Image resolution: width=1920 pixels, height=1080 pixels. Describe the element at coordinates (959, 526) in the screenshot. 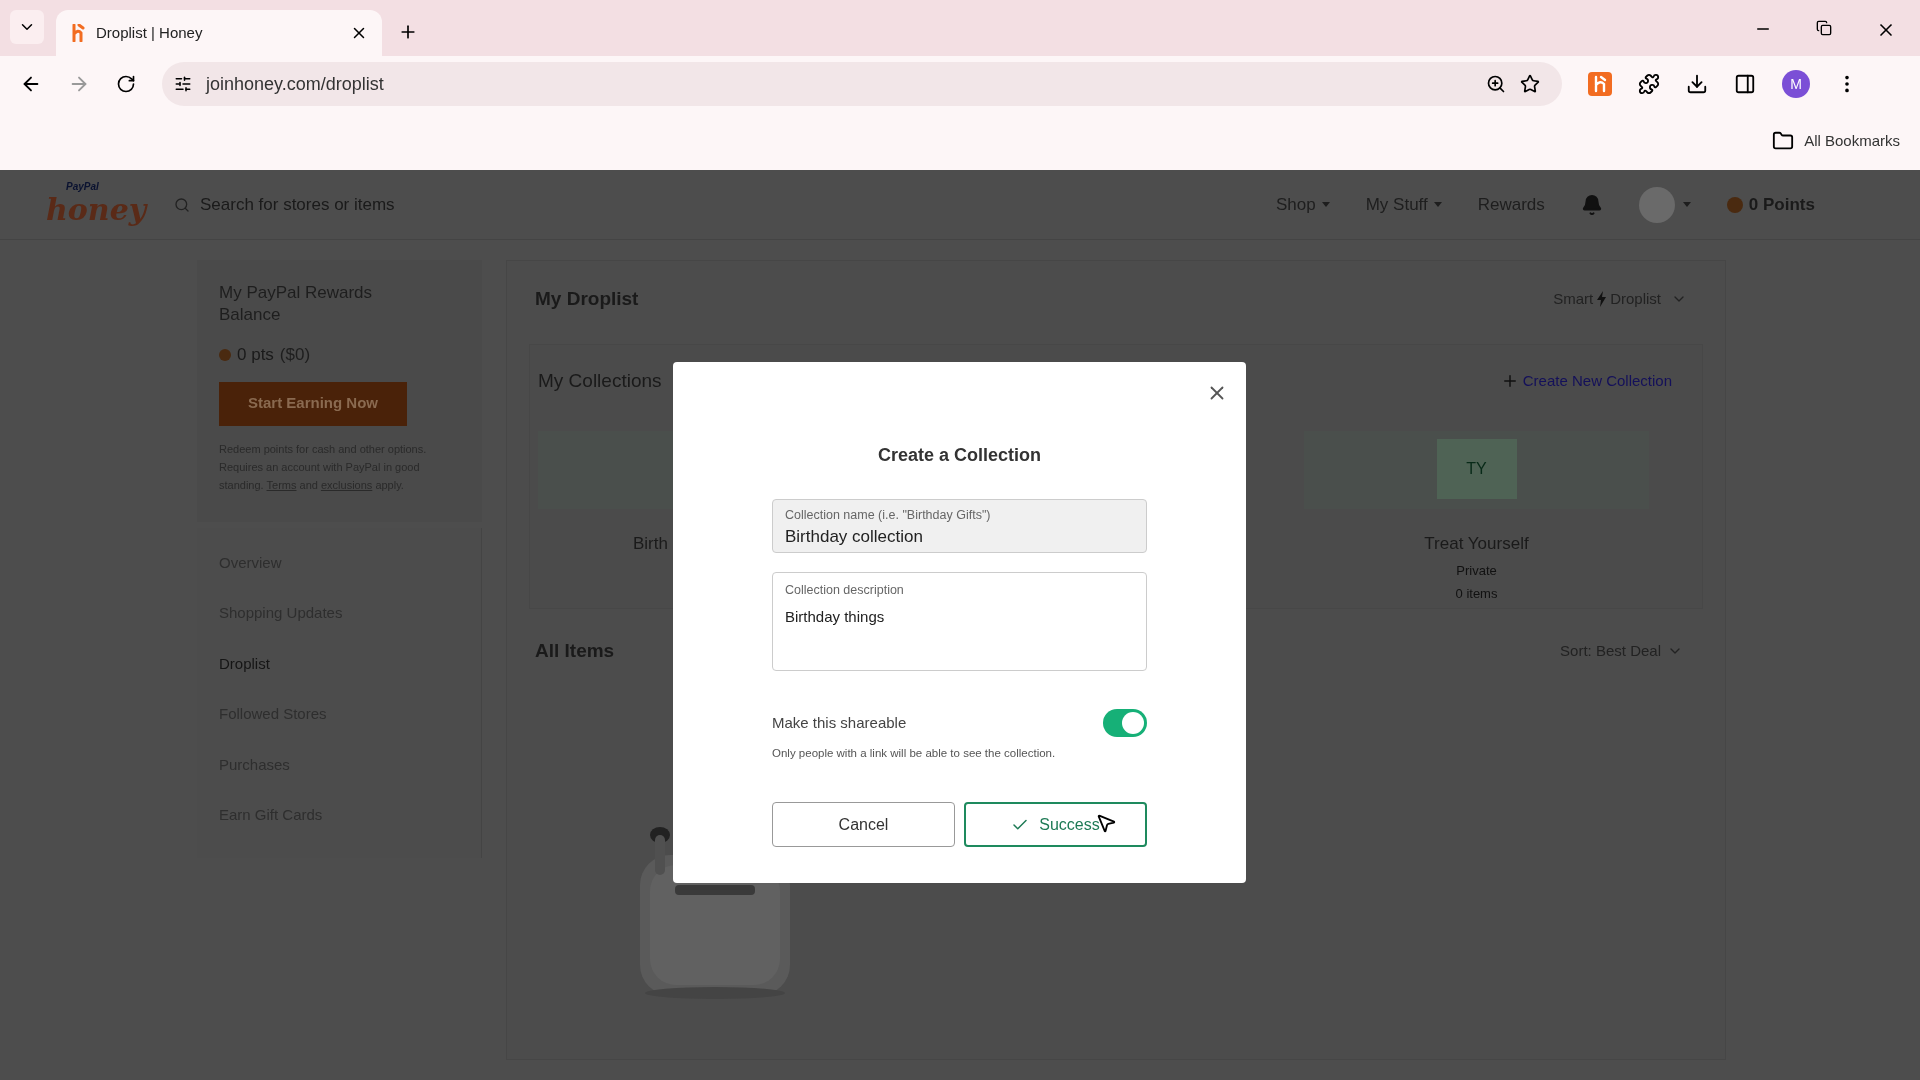

I see `collection-name-field: Collection name (i.e. "Birthday Gifts") Birthday collection` at that location.